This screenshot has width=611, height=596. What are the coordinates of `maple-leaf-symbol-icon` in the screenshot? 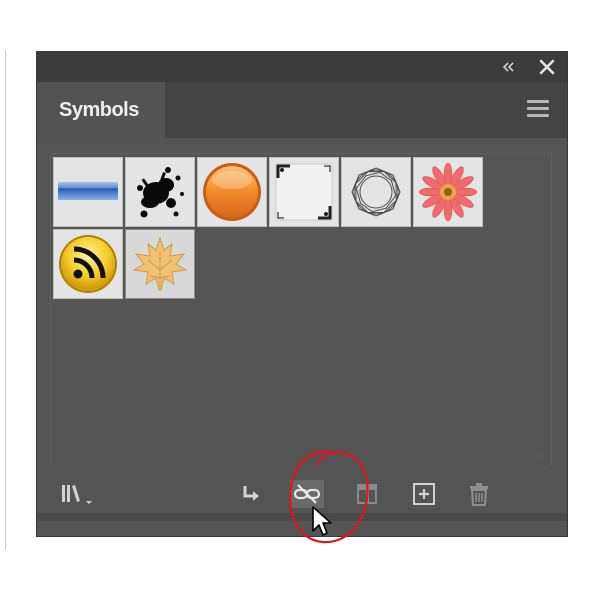 It's located at (160, 263).